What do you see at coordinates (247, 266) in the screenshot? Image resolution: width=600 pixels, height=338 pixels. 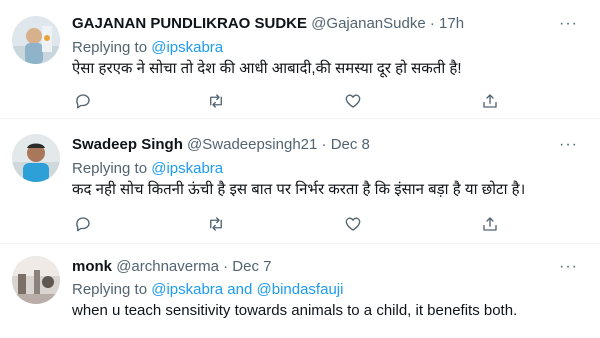 I see `timestamp: · Dec 7` at bounding box center [247, 266].